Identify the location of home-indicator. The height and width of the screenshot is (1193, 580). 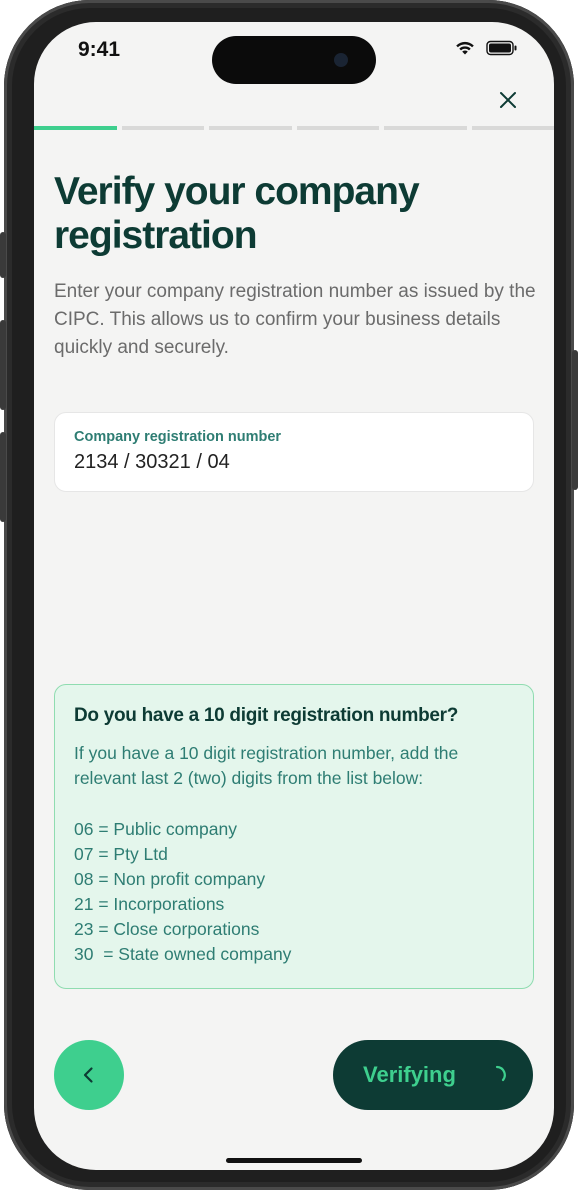
(294, 1160).